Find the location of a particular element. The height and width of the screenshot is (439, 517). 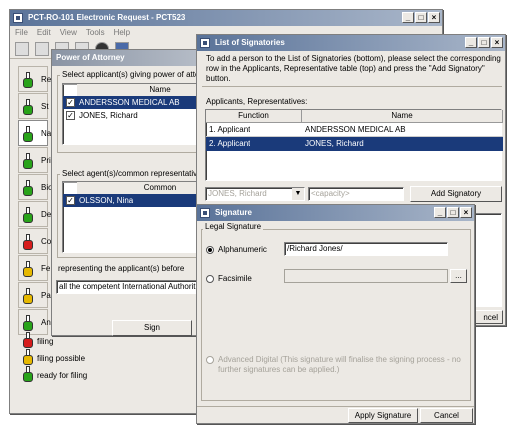

nav-item: St is located at coordinates (33, 106).